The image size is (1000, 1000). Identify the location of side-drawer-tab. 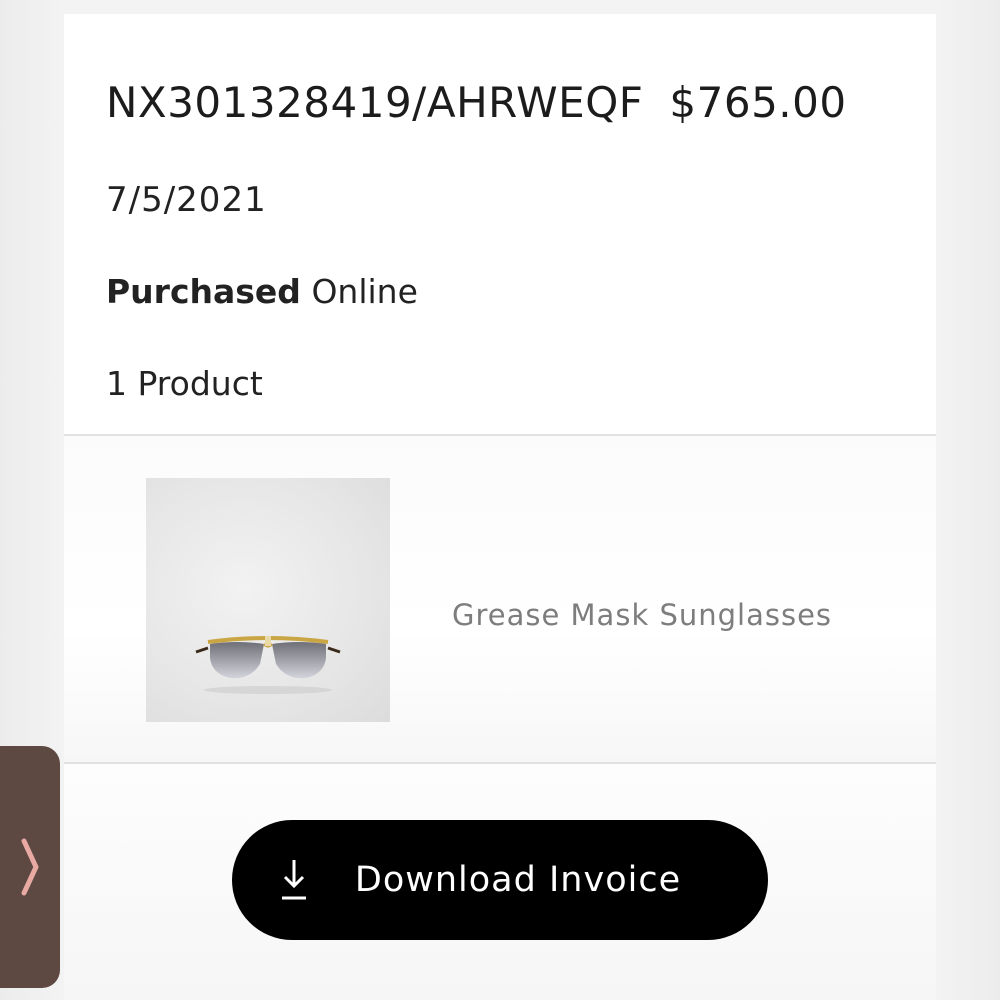
(30, 867).